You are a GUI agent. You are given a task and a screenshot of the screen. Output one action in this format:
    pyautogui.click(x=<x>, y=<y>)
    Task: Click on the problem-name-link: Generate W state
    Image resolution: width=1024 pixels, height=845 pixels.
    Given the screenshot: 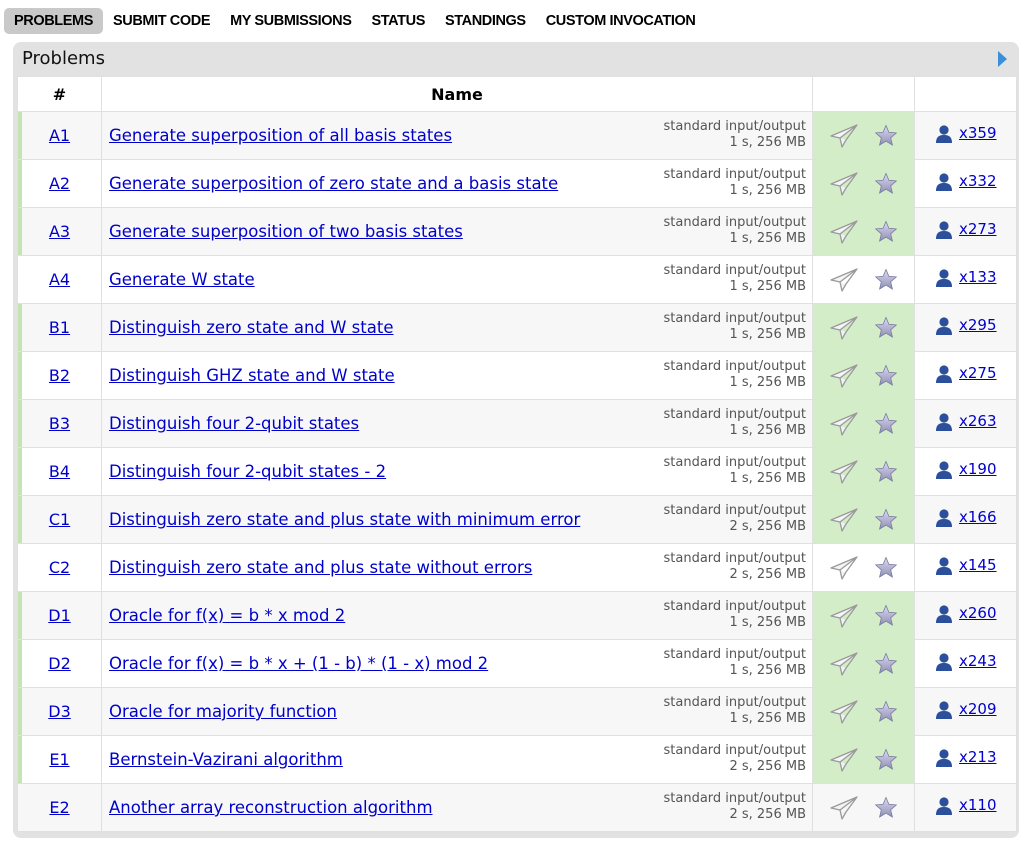 What is the action you would take?
    pyautogui.click(x=182, y=279)
    